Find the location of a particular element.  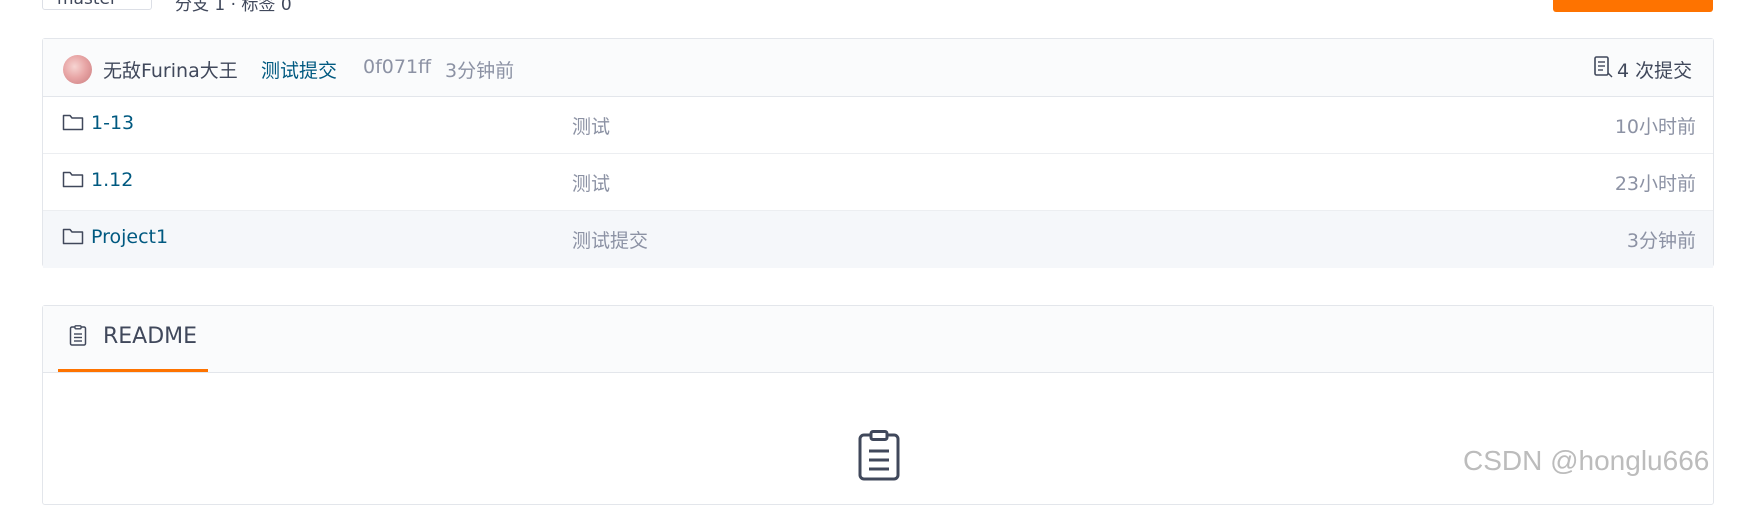

file-time: 10小时前 is located at coordinates (1655, 127).